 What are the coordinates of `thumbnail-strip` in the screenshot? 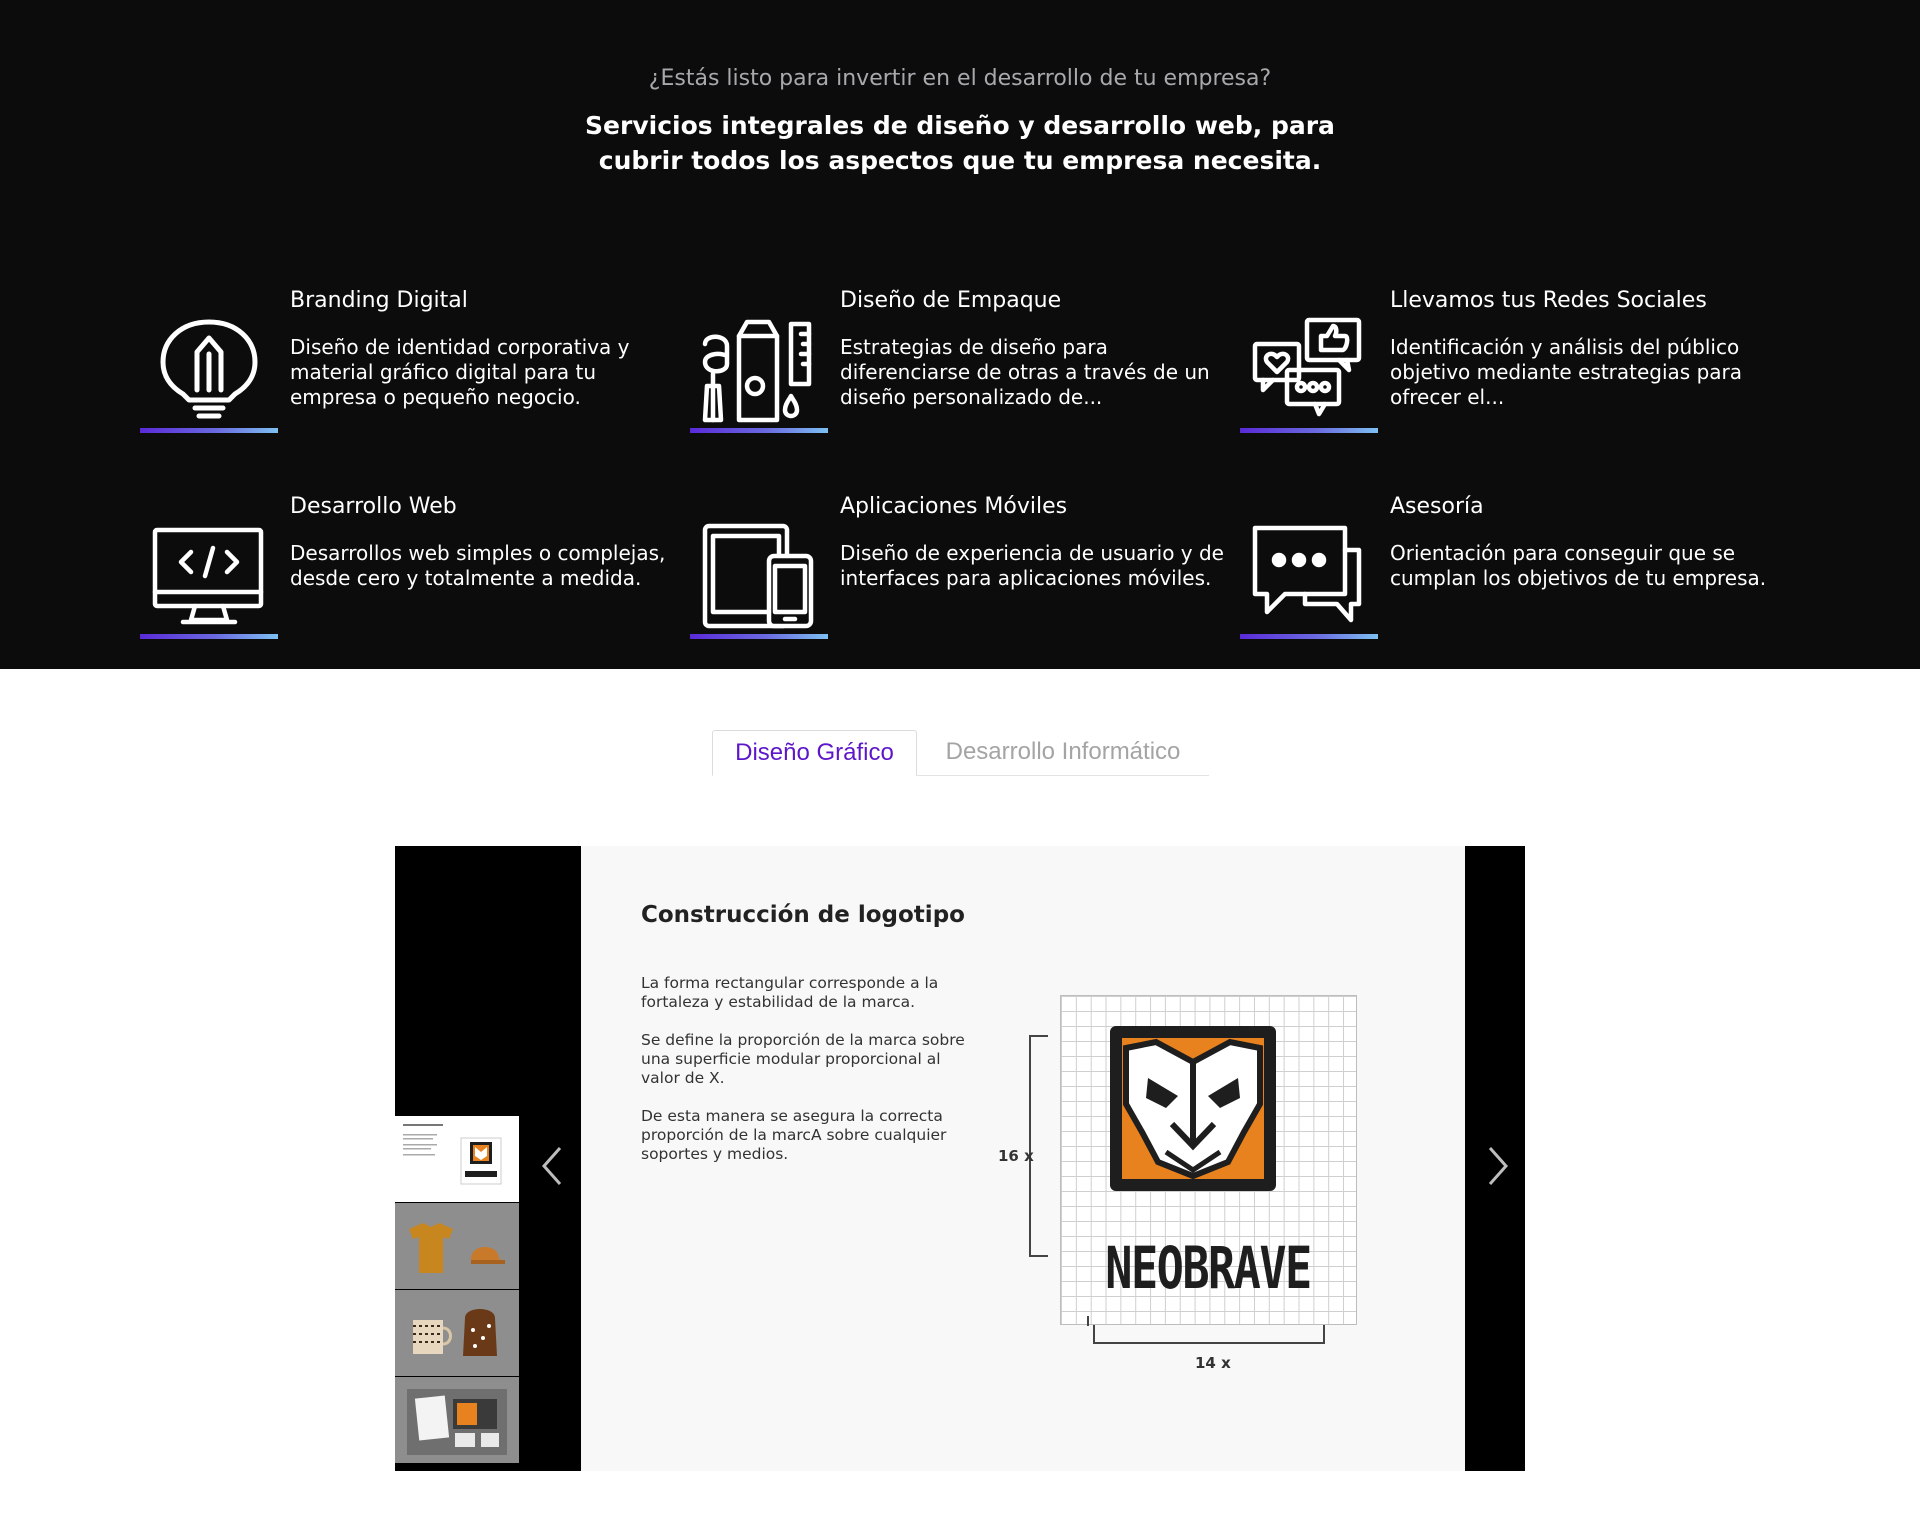 It's located at (457, 1158).